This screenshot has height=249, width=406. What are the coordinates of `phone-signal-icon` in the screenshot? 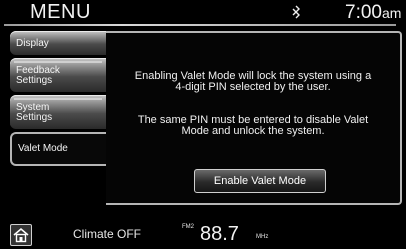 It's located at (296, 12).